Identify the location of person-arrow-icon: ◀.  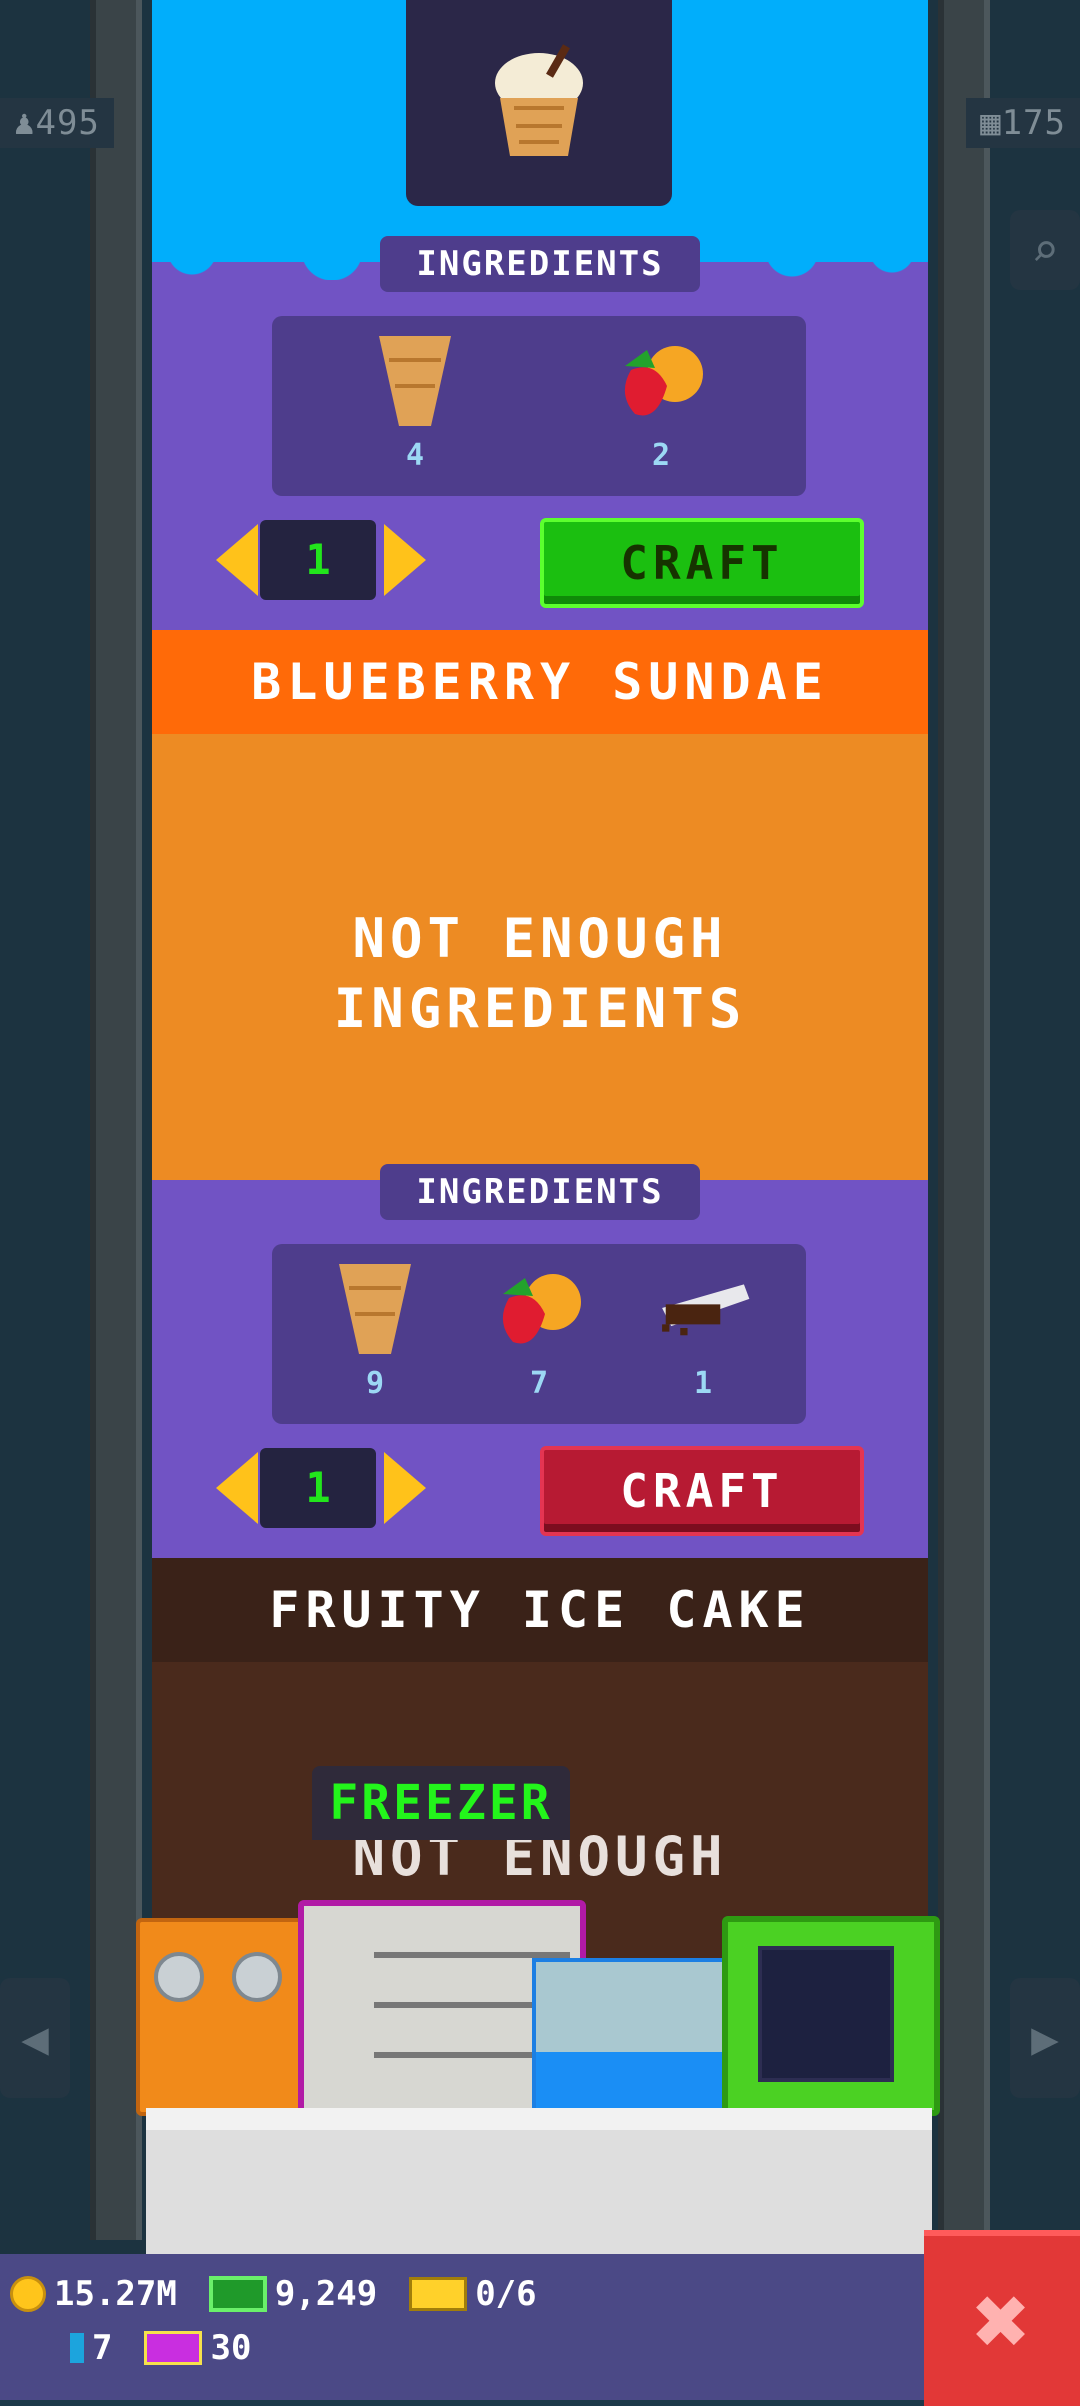
(35, 2038).